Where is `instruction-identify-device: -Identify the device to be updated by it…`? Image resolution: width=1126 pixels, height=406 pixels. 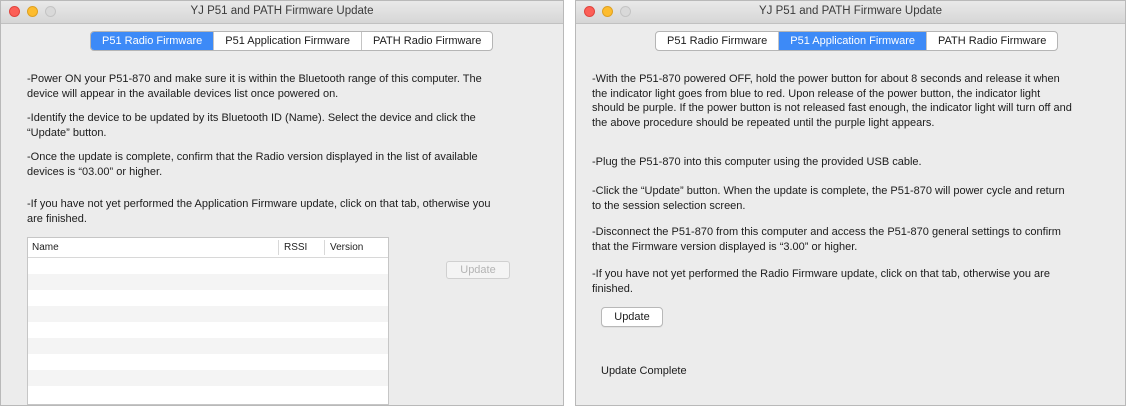 instruction-identify-device: -Identify the device to be updated by it… is located at coordinates (251, 125).